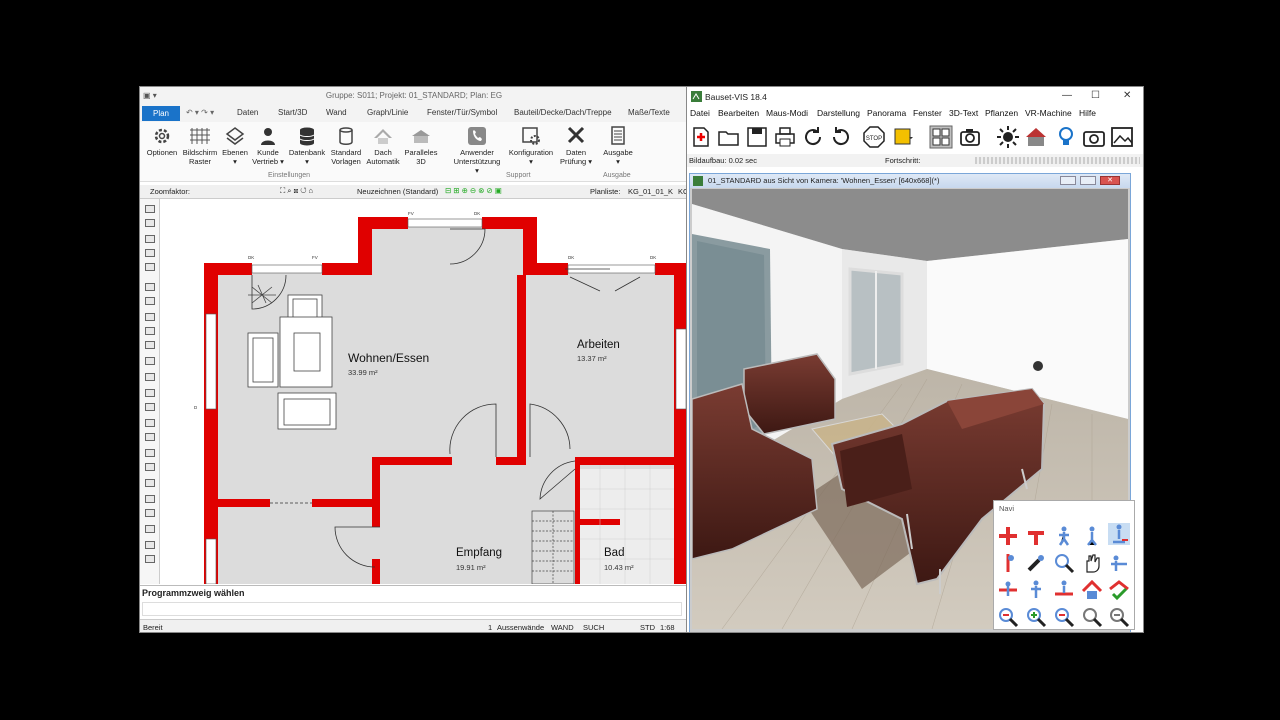 The image size is (1280, 720). Describe the element at coordinates (874, 137) in the screenshot. I see `stop-icon: STOP` at that location.